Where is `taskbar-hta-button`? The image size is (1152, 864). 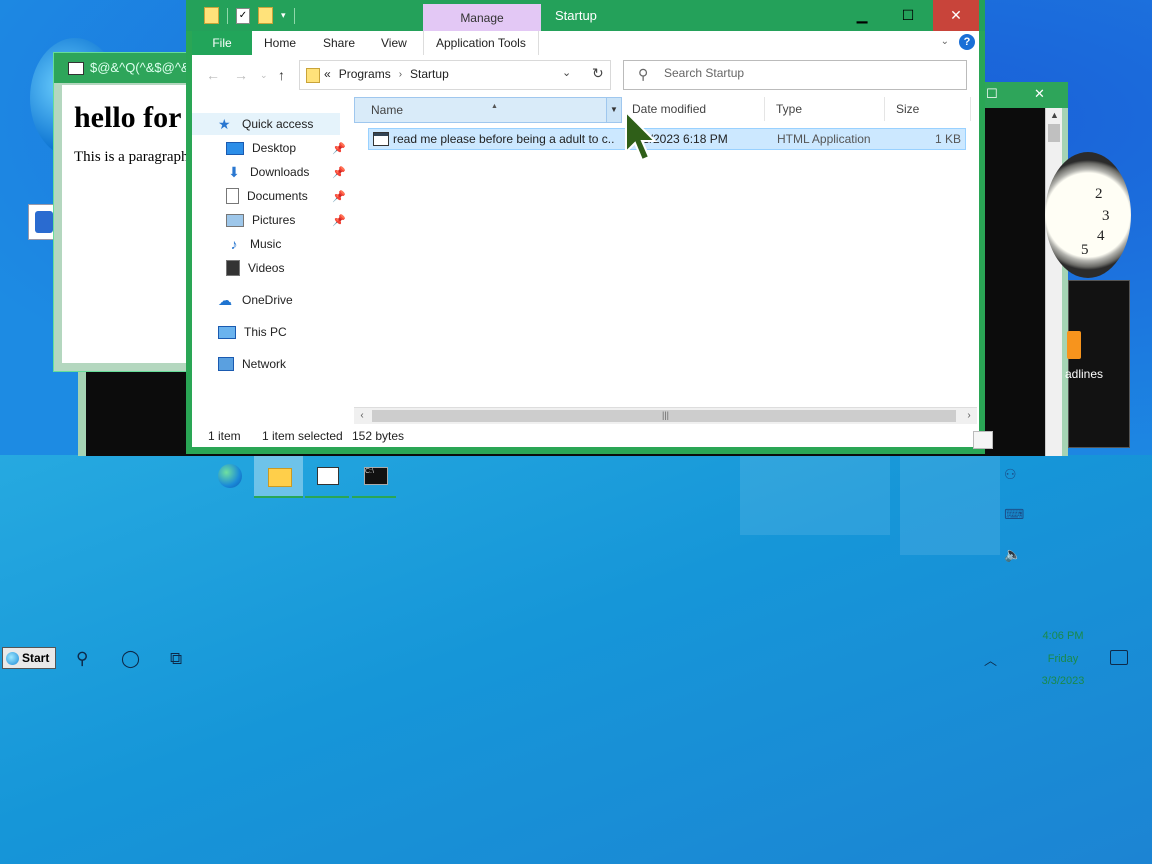
taskbar-hta-button is located at coordinates (327, 477).